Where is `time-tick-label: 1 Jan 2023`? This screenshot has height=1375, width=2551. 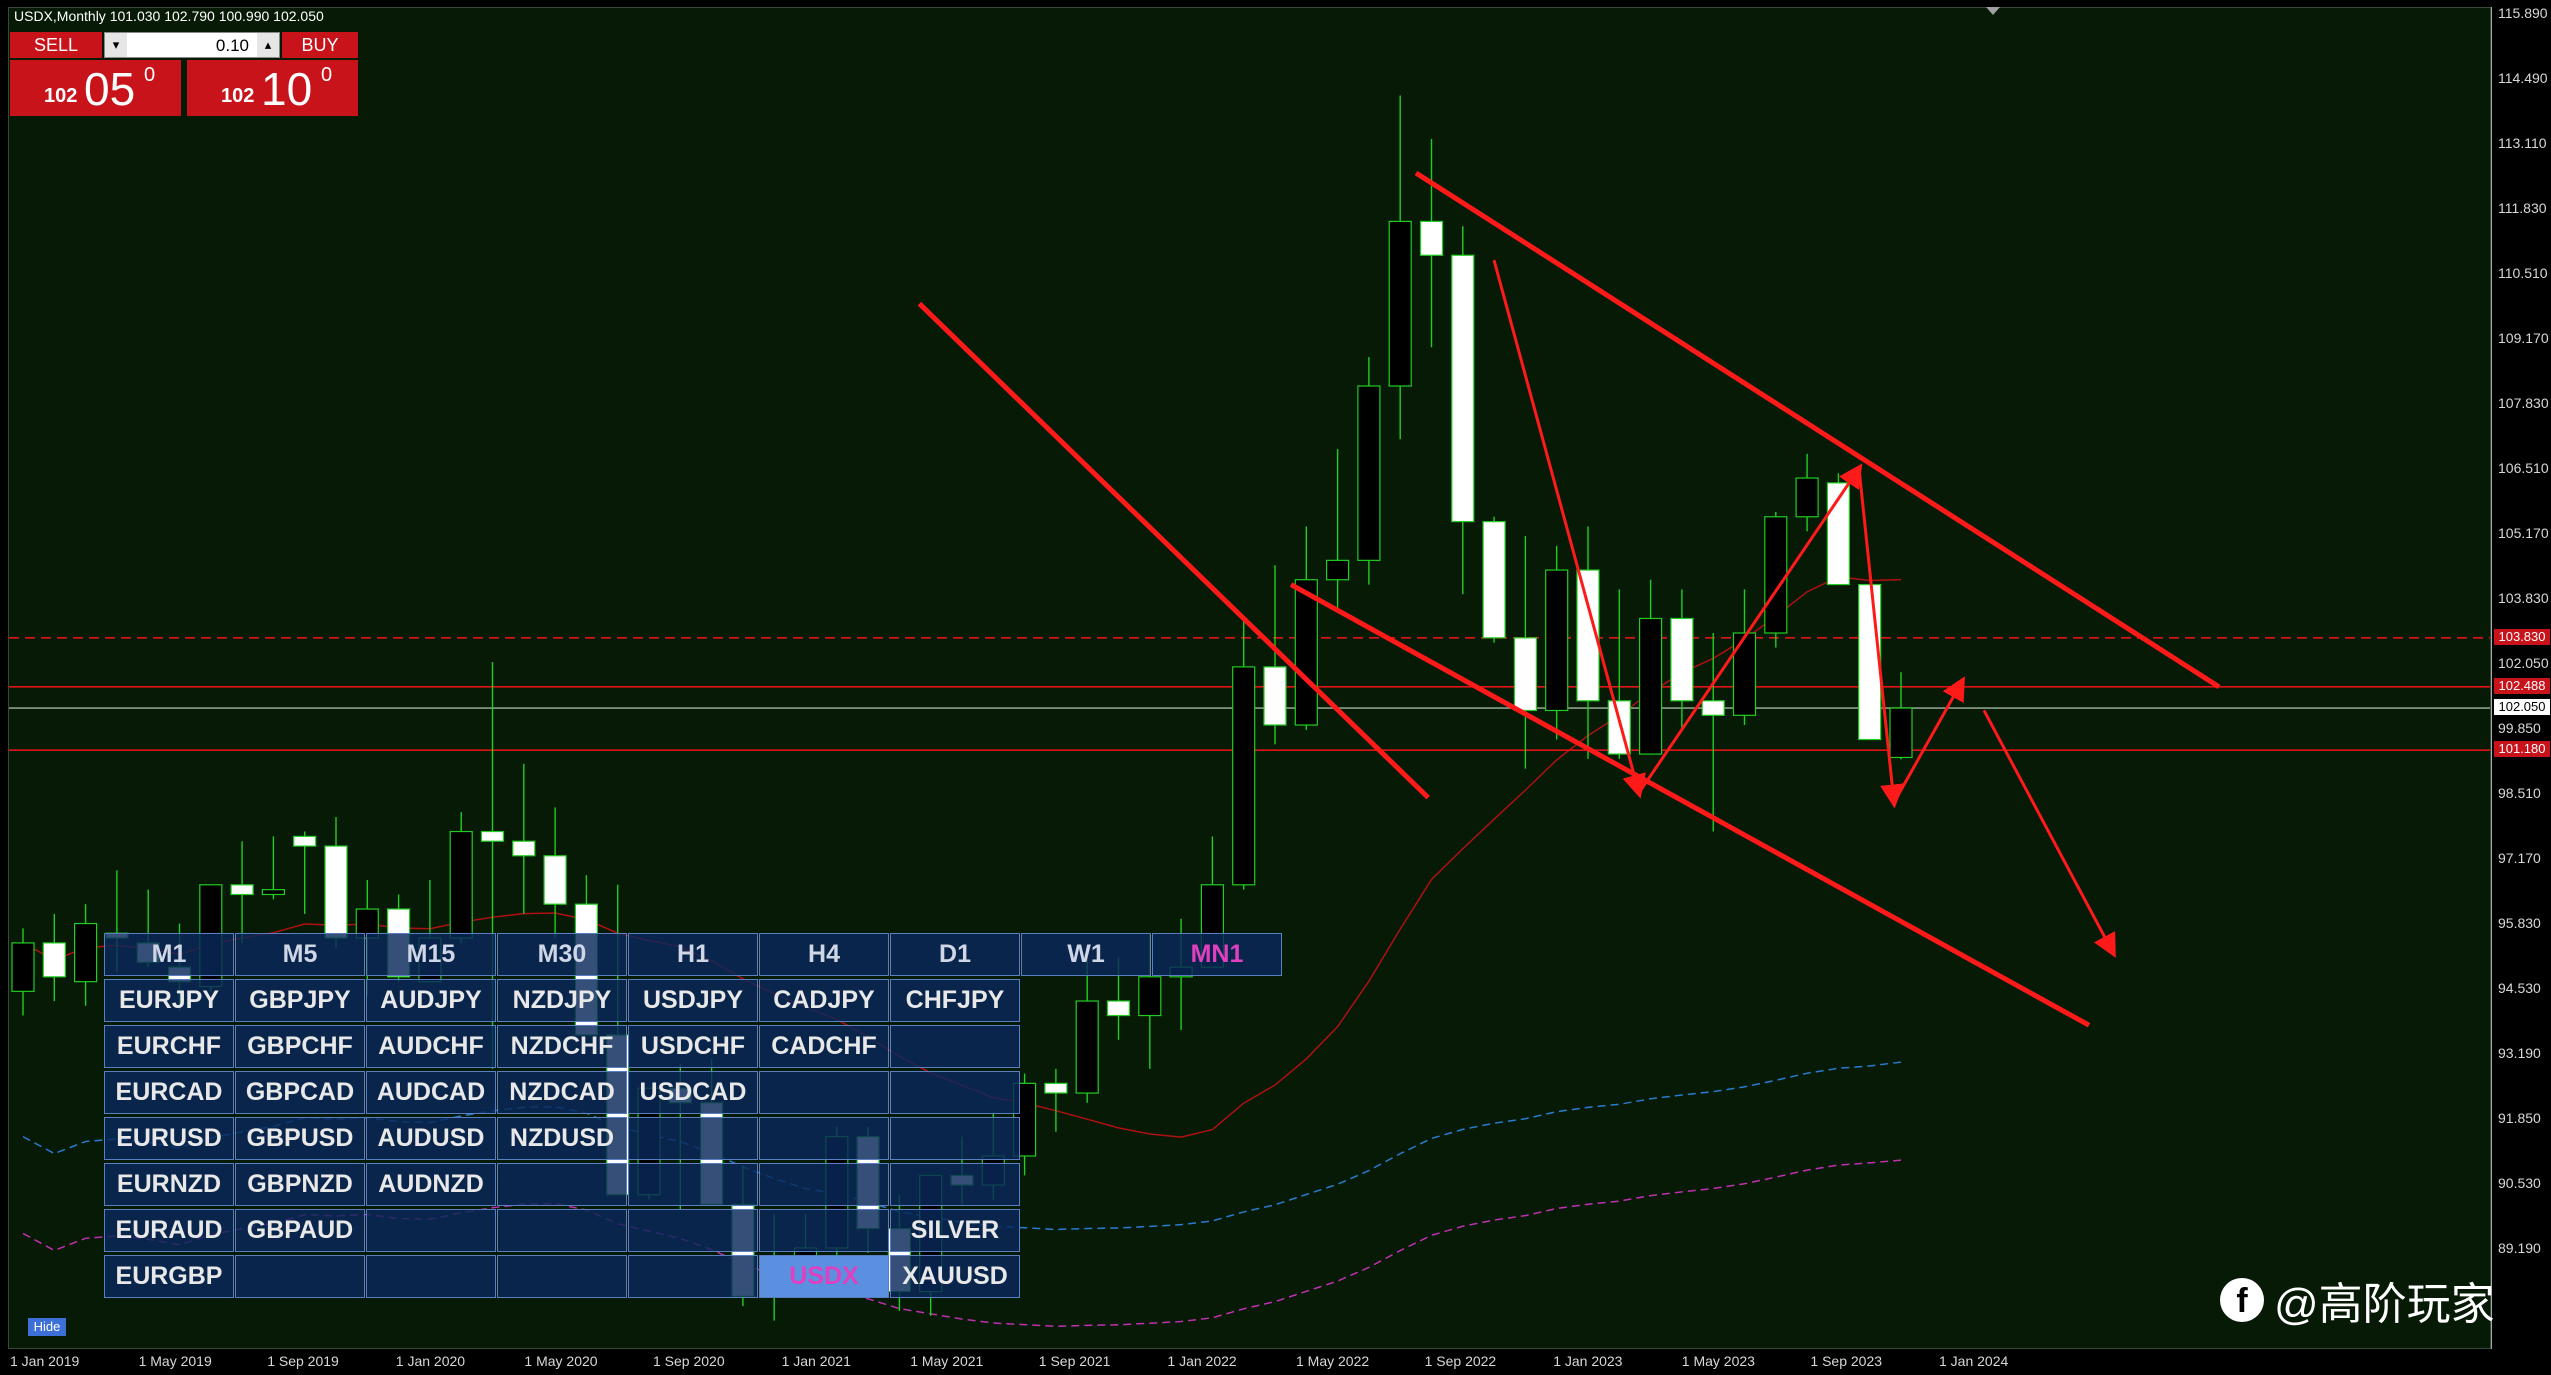 time-tick-label: 1 Jan 2023 is located at coordinates (1588, 1361).